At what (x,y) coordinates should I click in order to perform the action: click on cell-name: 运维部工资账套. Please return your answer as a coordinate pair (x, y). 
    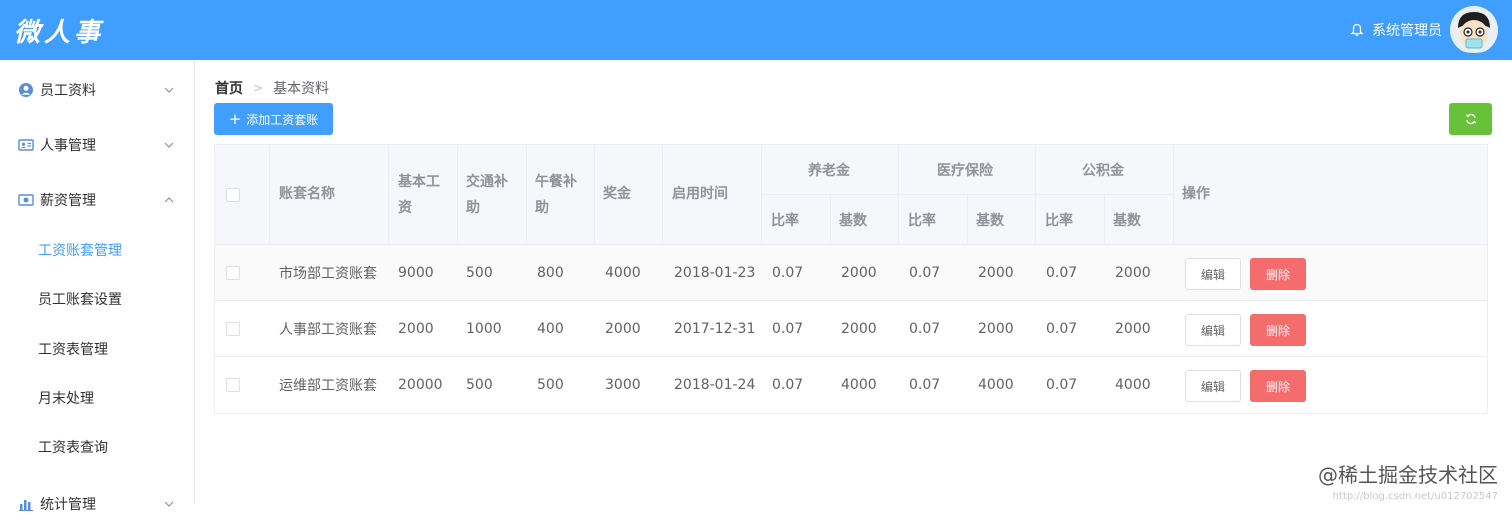
    Looking at the image, I should click on (328, 385).